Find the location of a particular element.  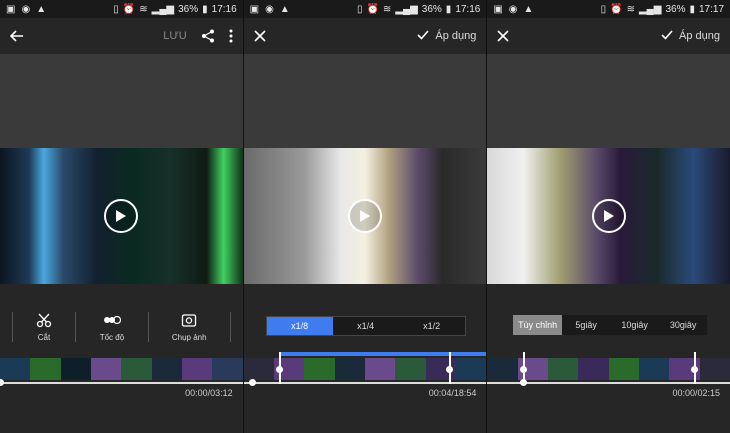

time-readout: 00:00/03:12 is located at coordinates (209, 393).